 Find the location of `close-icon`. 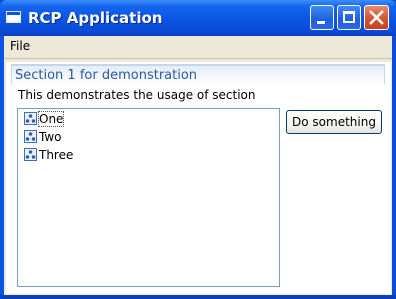

close-icon is located at coordinates (376, 17).